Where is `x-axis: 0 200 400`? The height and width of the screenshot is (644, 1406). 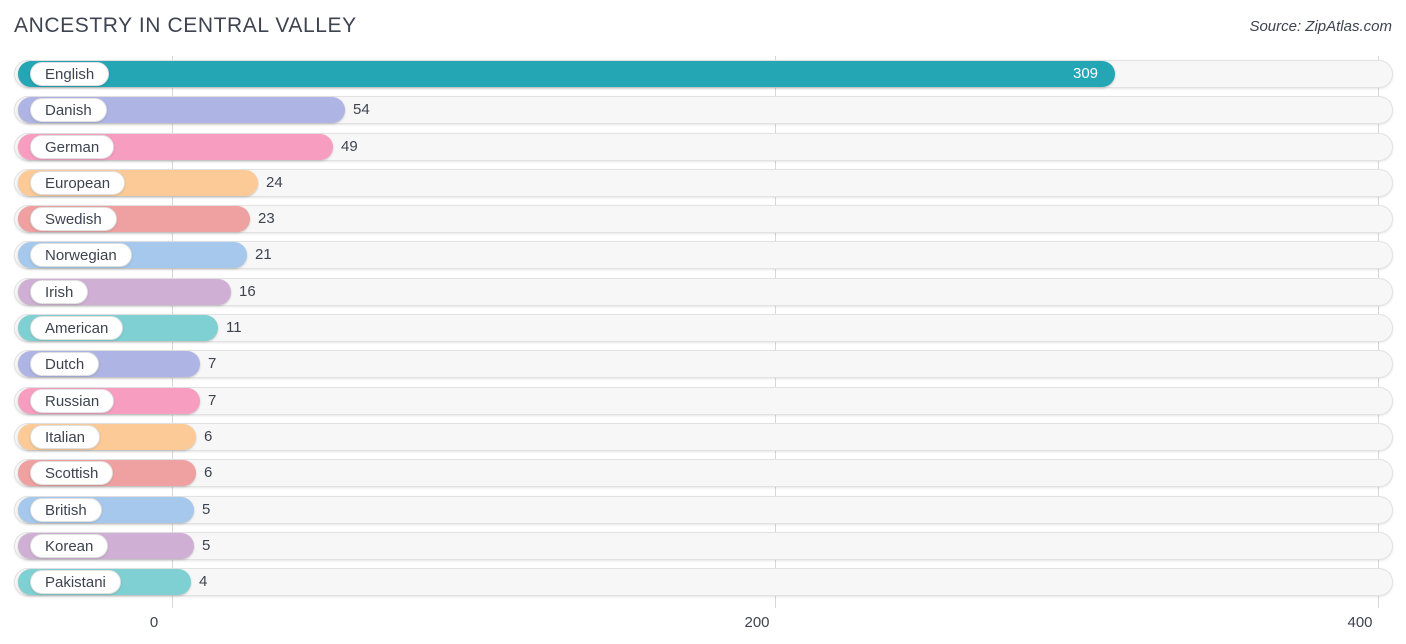
x-axis: 0 200 400 is located at coordinates (703, 626).